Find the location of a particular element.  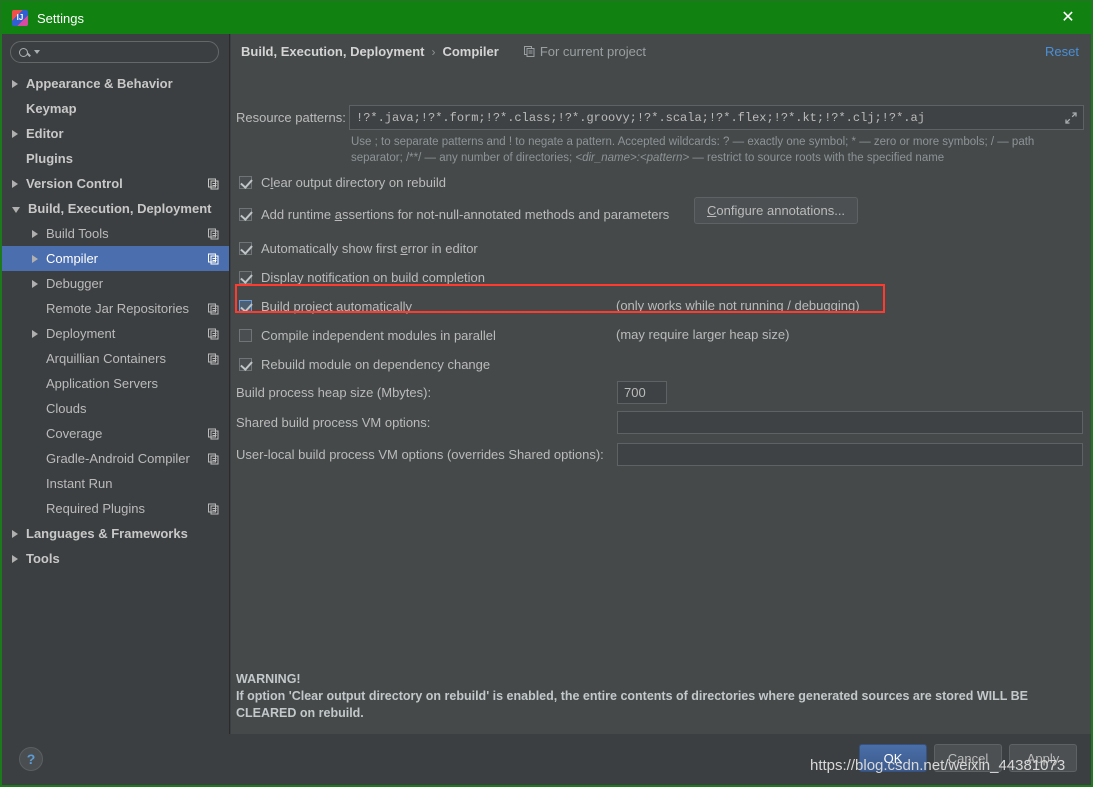

sidebar-item-build-tools: Build Tools is located at coordinates (115, 233).